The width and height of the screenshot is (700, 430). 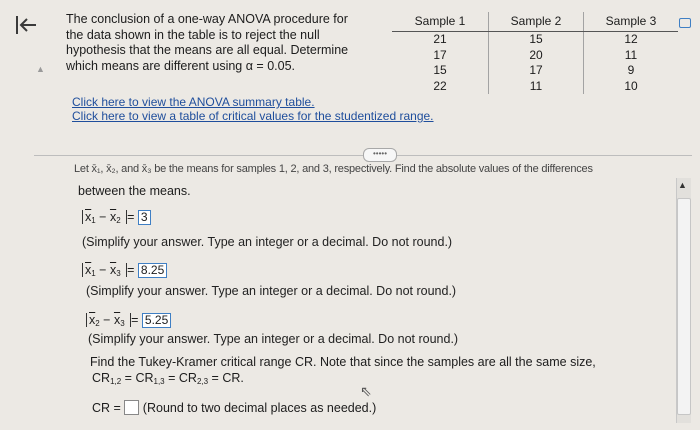 What do you see at coordinates (366, 391) in the screenshot?
I see `mouse-cursor-icon: ⇖` at bounding box center [366, 391].